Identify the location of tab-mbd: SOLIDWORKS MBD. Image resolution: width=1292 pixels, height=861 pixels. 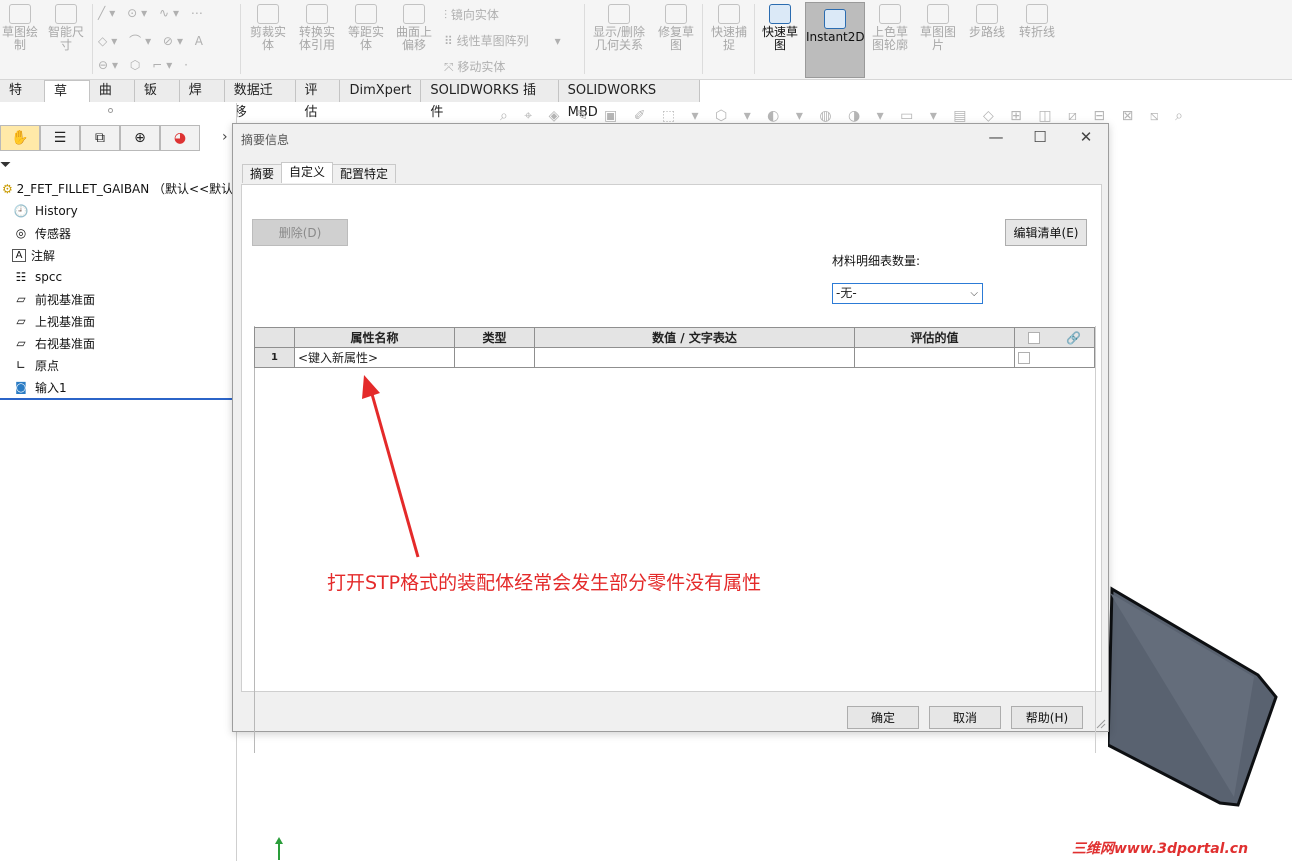
(629, 100).